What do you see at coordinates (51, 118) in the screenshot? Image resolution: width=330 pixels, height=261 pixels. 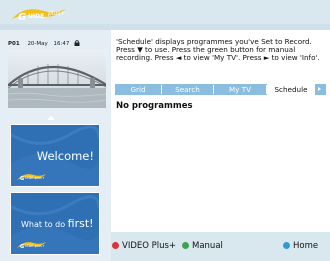 I see `scroll-up-arrow-icon` at bounding box center [51, 118].